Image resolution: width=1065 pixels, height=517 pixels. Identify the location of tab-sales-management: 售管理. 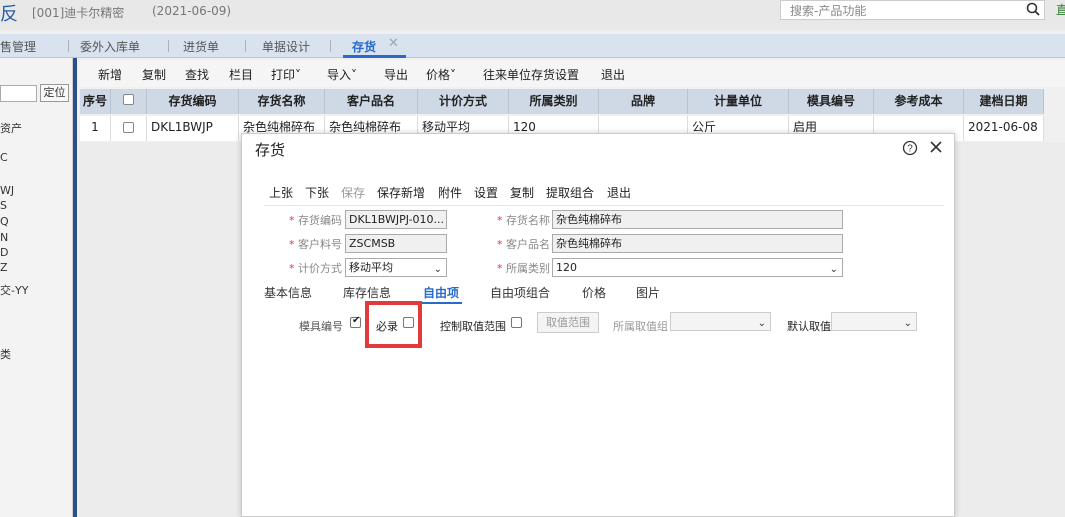
(18, 46).